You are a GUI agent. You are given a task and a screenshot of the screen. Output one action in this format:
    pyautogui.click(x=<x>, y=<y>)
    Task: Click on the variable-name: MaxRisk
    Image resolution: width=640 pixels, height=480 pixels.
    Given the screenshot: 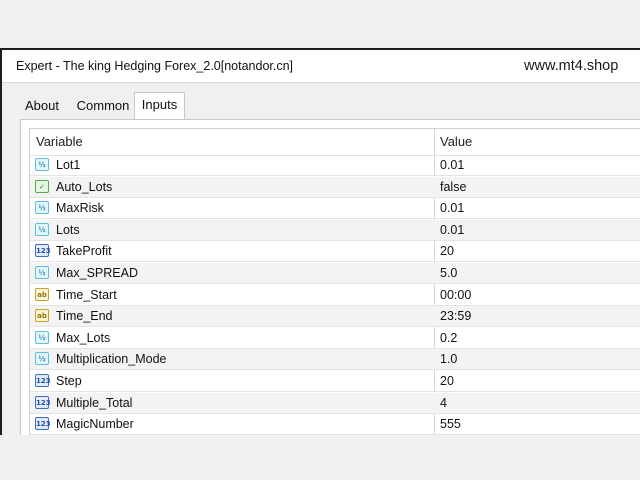 What is the action you would take?
    pyautogui.click(x=80, y=208)
    